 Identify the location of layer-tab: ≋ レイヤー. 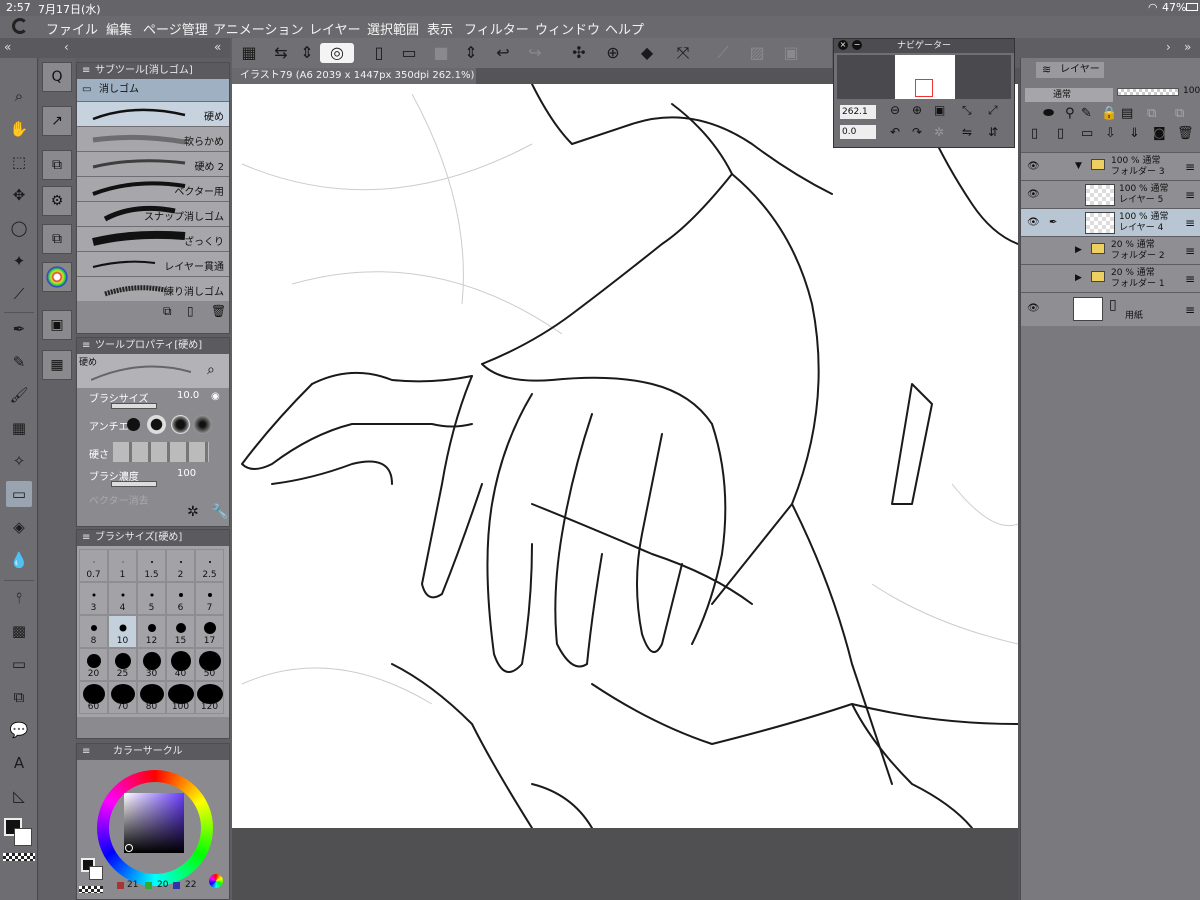
(1070, 70).